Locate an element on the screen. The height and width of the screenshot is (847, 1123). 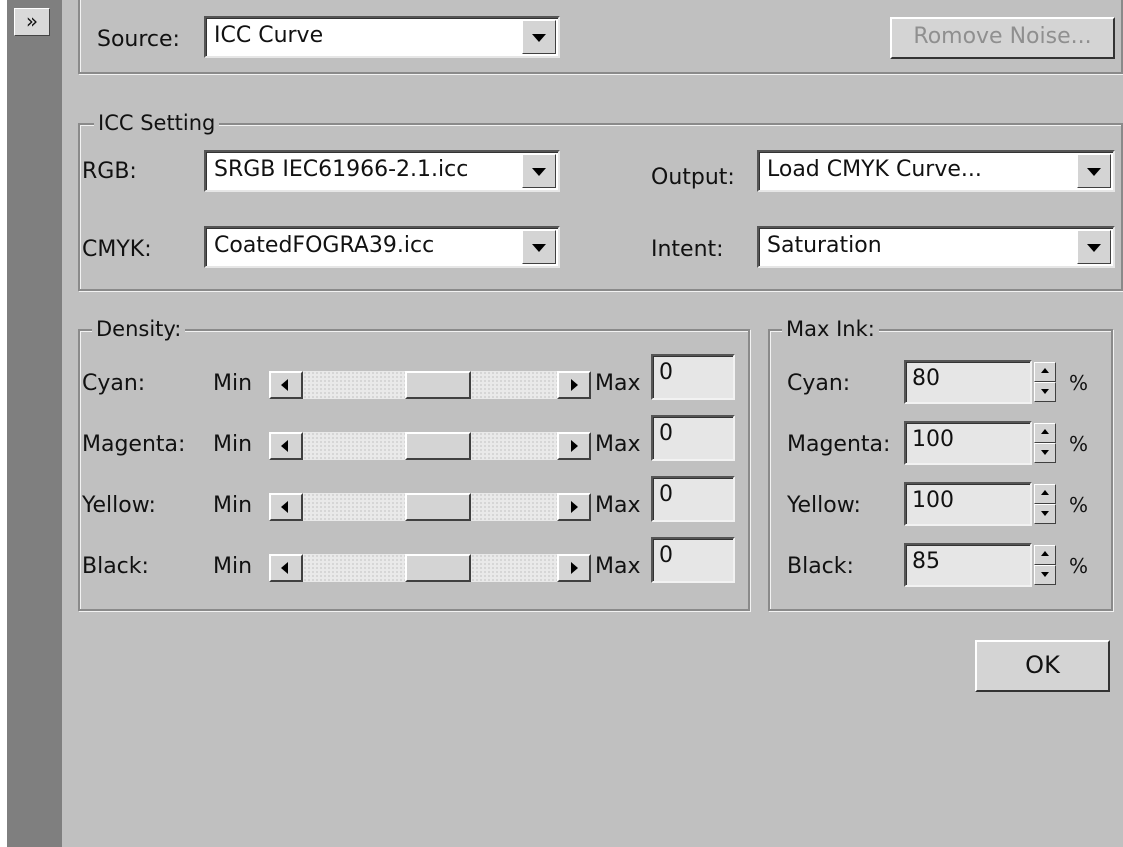
density-yellow-label: Yellow: is located at coordinates (119, 505).